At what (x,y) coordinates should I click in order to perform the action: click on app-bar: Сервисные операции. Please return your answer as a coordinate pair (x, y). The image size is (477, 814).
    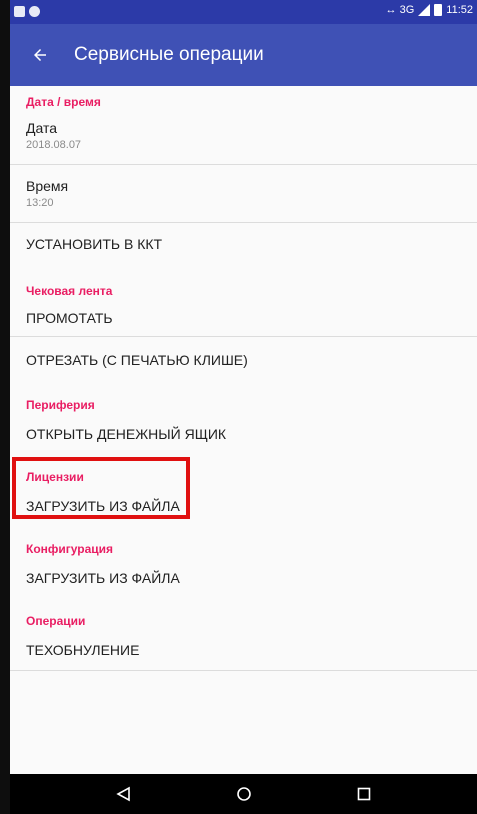
    Looking at the image, I should click on (243, 55).